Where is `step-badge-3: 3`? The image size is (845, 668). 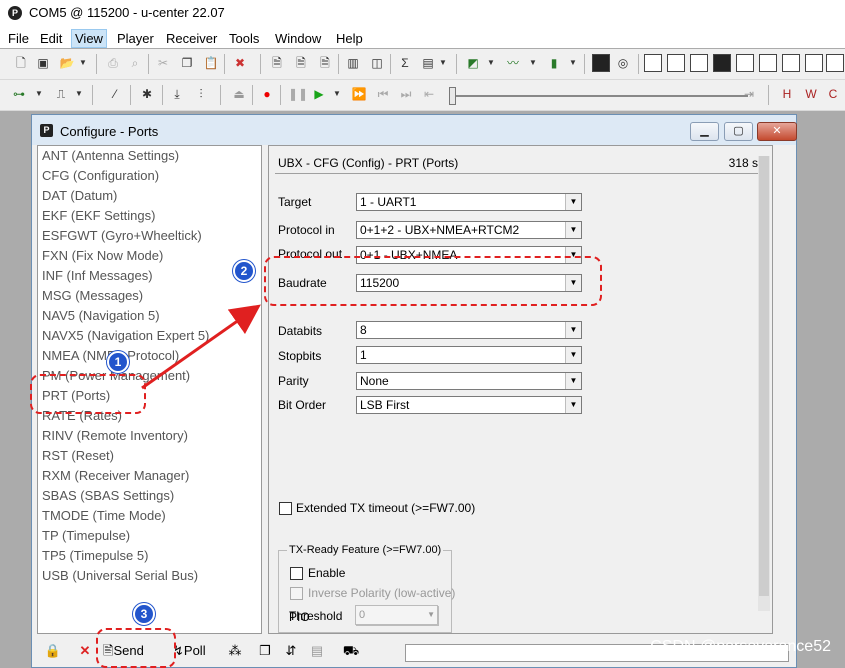
step-badge-3: 3 is located at coordinates (144, 614).